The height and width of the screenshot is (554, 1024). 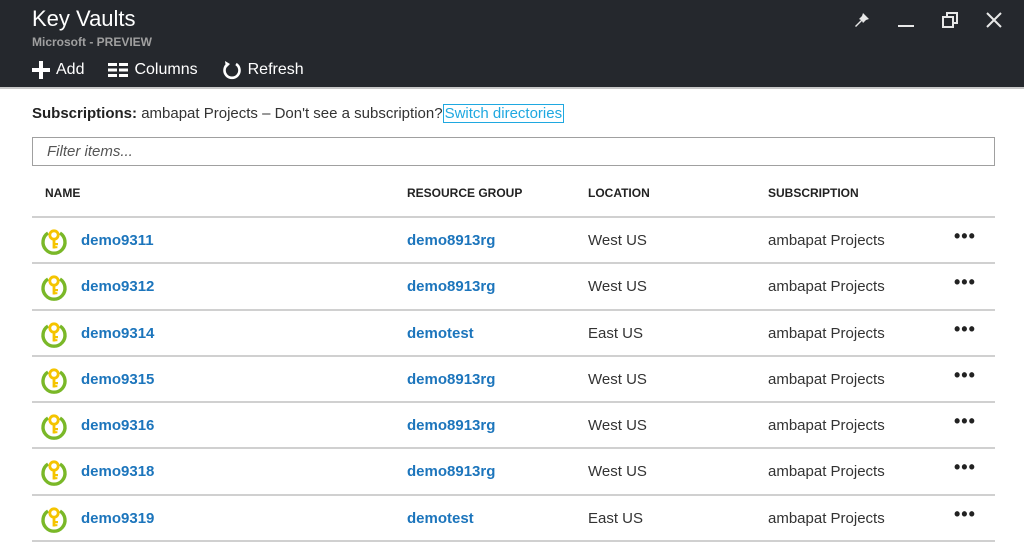 I want to click on column-header-name: NAME, so click(x=62, y=193).